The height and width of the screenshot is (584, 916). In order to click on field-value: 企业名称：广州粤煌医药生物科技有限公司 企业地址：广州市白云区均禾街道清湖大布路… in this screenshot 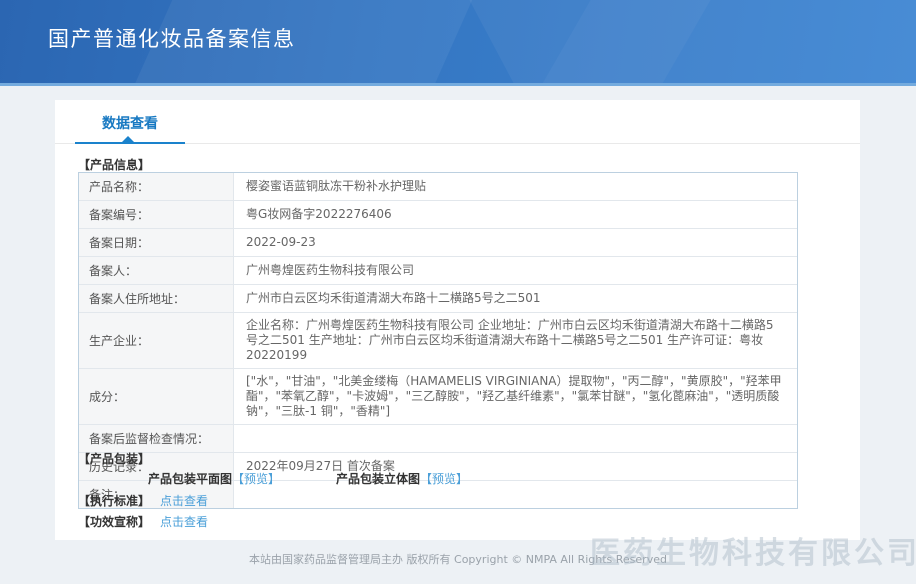, I will do `click(510, 340)`.